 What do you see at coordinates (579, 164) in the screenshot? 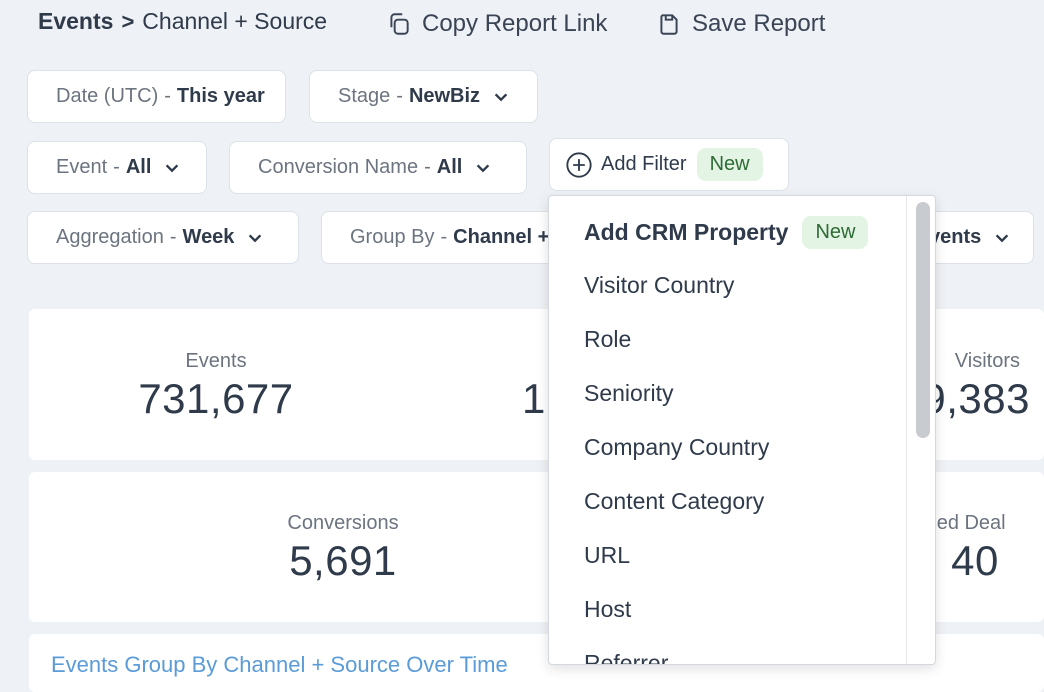
I see `plus-circle-icon` at bounding box center [579, 164].